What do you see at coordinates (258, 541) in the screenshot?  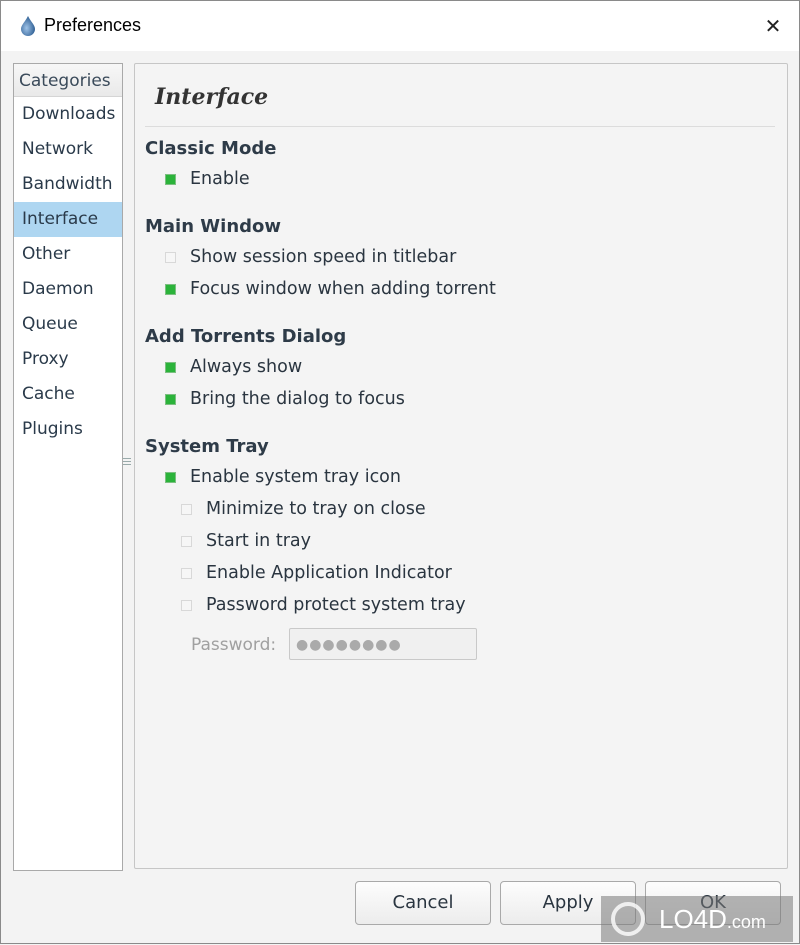 I see `option-label: Start in tray` at bounding box center [258, 541].